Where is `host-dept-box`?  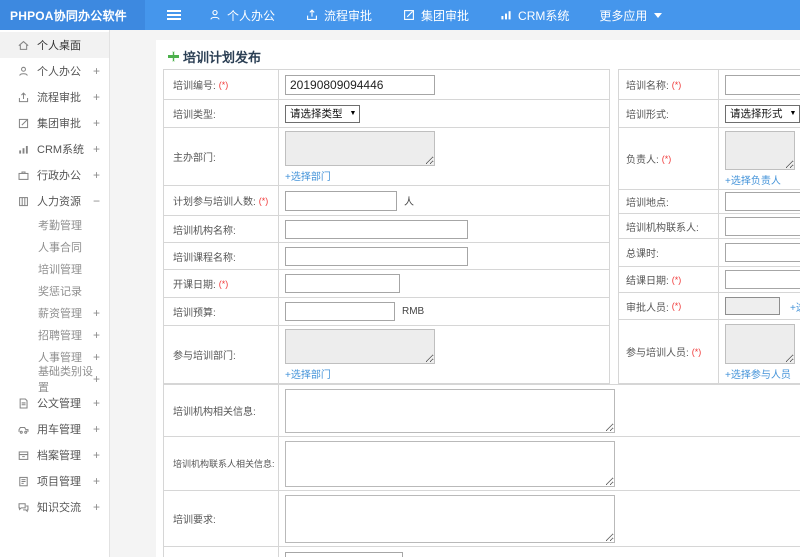 host-dept-box is located at coordinates (360, 148).